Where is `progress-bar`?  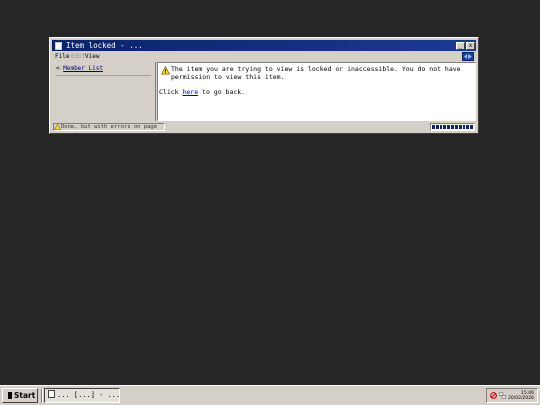 progress-bar is located at coordinates (452, 127).